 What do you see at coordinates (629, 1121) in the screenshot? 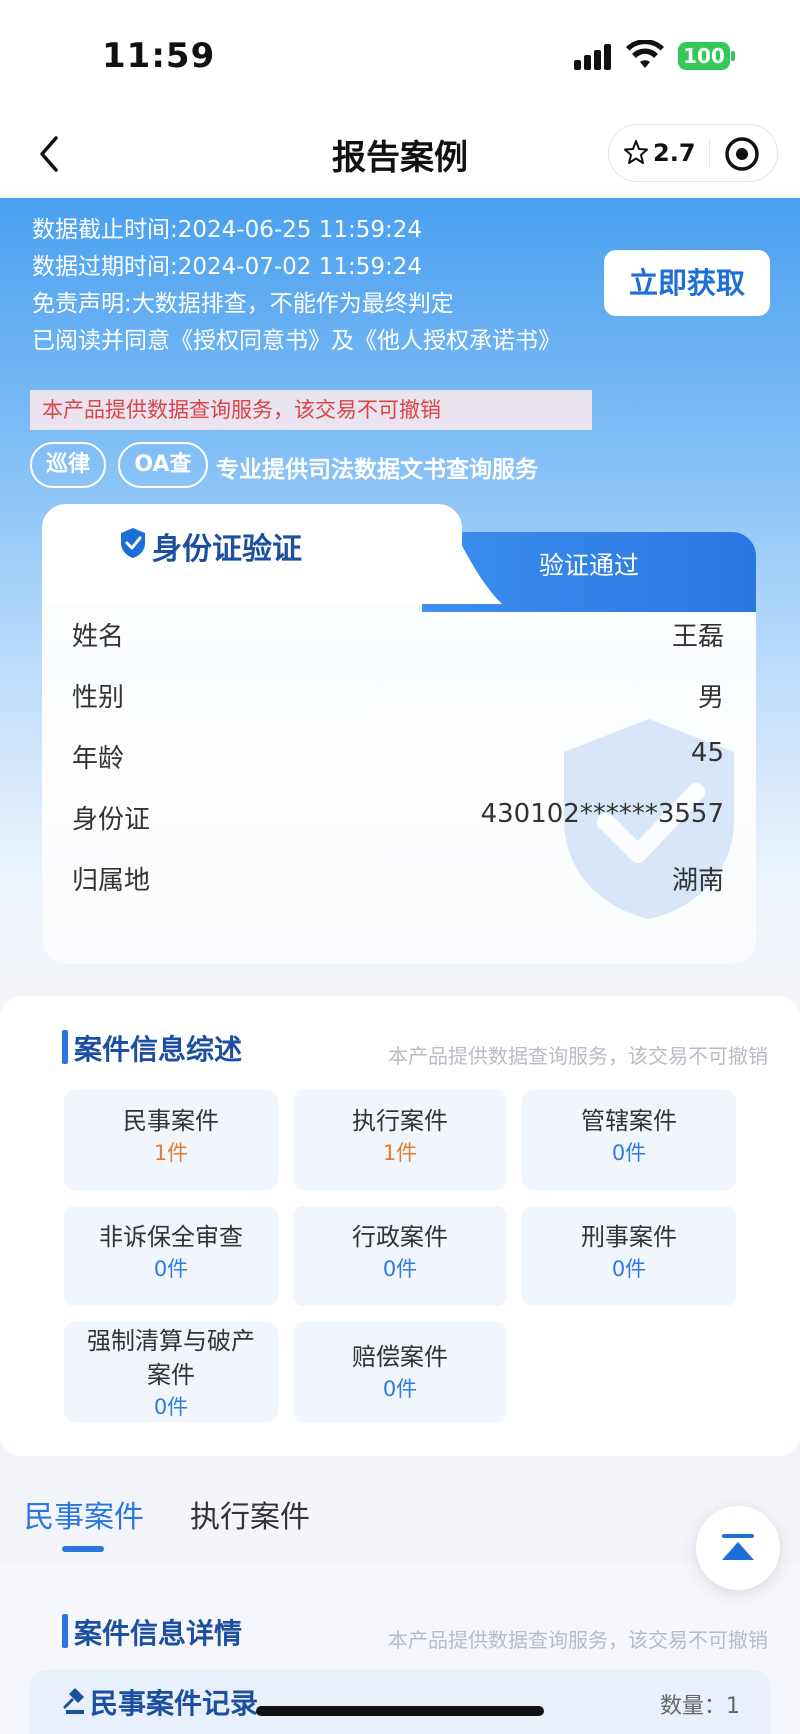
I see `cell-name: 管辖案件` at bounding box center [629, 1121].